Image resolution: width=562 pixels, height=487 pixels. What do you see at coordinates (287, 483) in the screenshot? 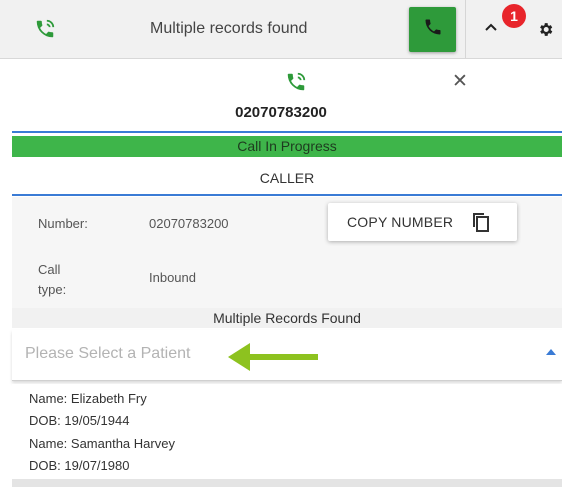
I see `scrollbar` at bounding box center [287, 483].